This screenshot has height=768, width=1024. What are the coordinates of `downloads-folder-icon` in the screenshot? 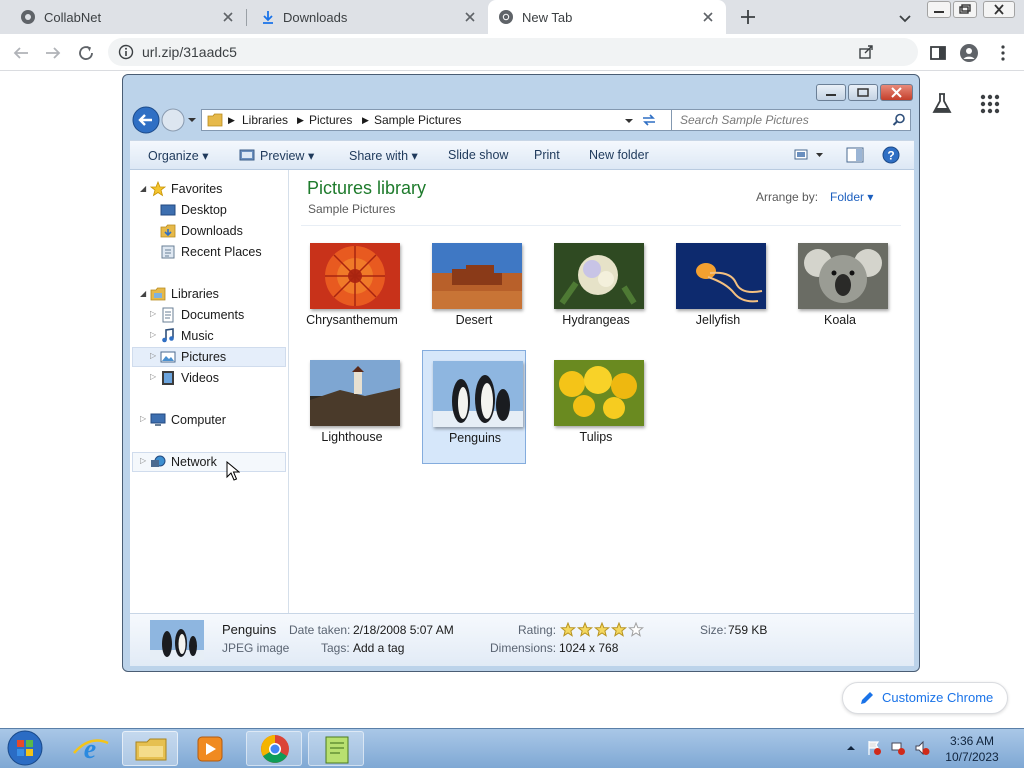 It's located at (168, 231).